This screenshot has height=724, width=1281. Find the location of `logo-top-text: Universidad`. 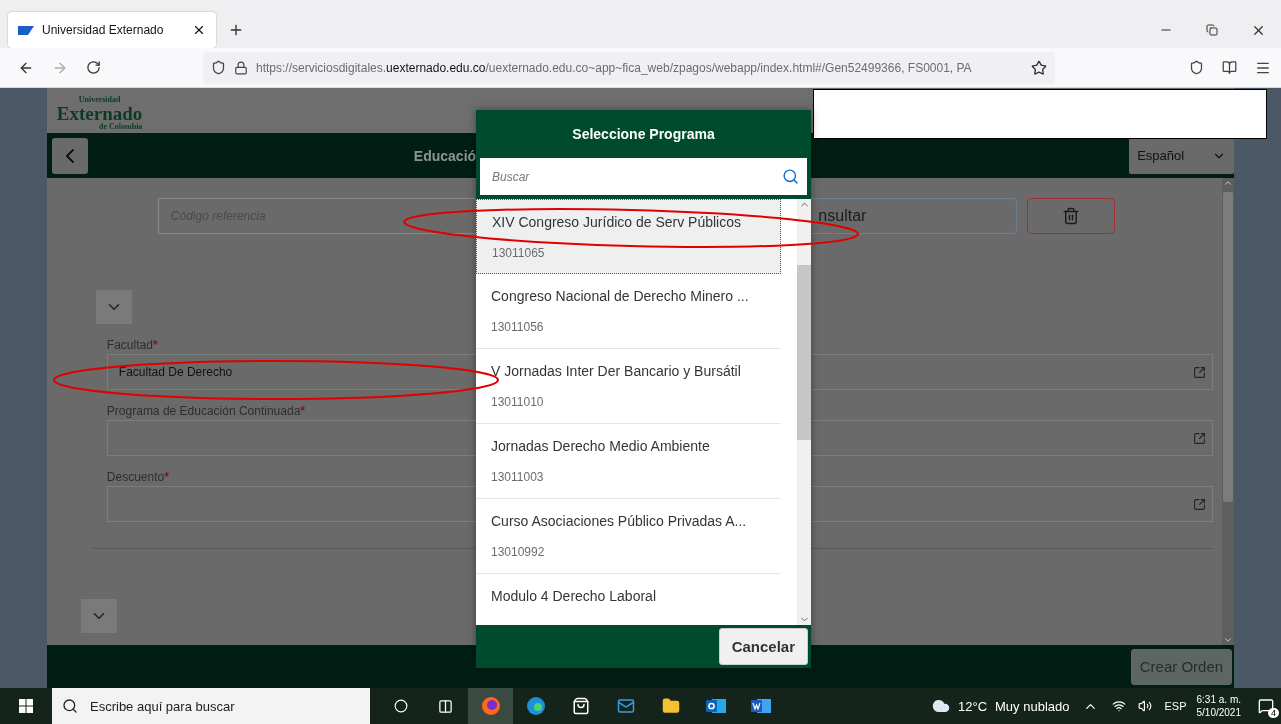

logo-top-text: Universidad is located at coordinates (99, 100).